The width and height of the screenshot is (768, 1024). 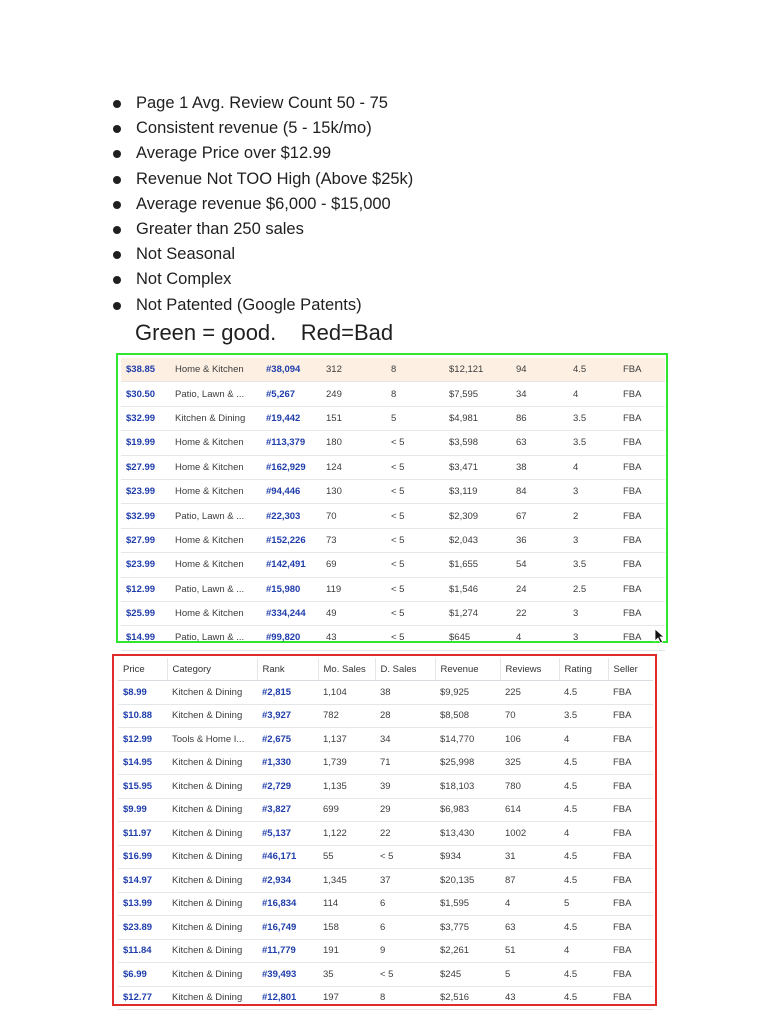 What do you see at coordinates (405, 786) in the screenshot?
I see `d-sales-cell: 39` at bounding box center [405, 786].